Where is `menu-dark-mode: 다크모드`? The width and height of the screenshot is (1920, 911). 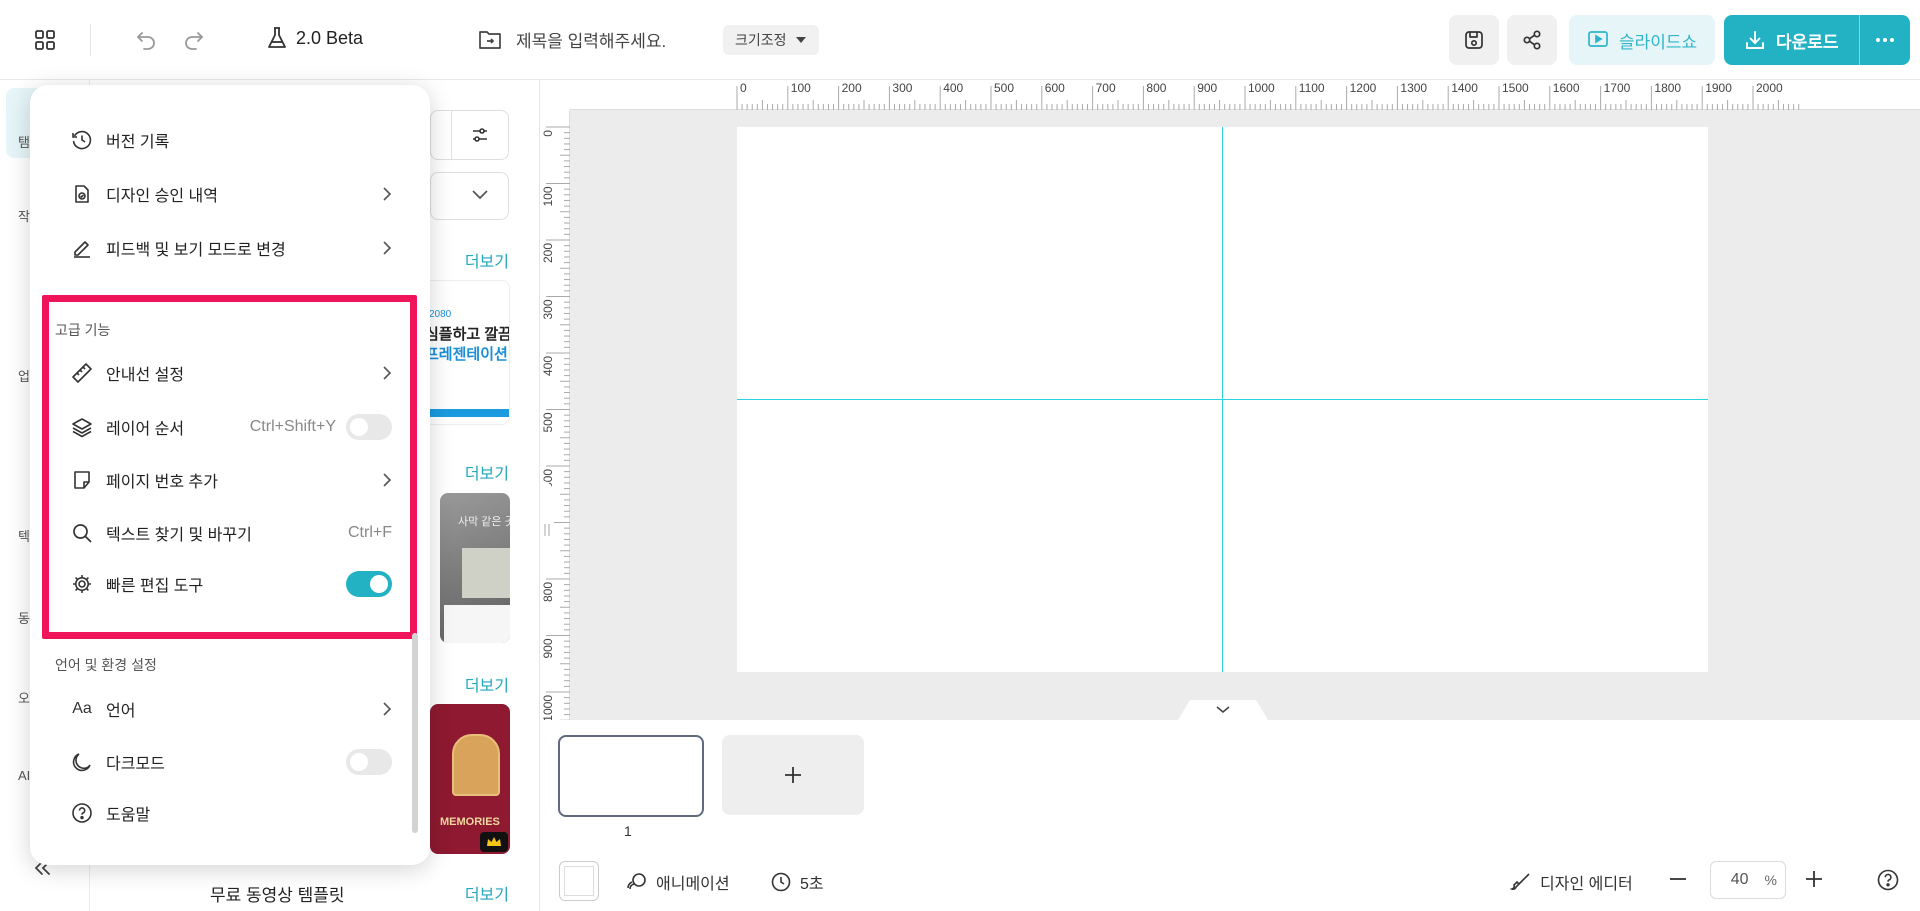
menu-dark-mode: 다크모드 is located at coordinates (231, 762).